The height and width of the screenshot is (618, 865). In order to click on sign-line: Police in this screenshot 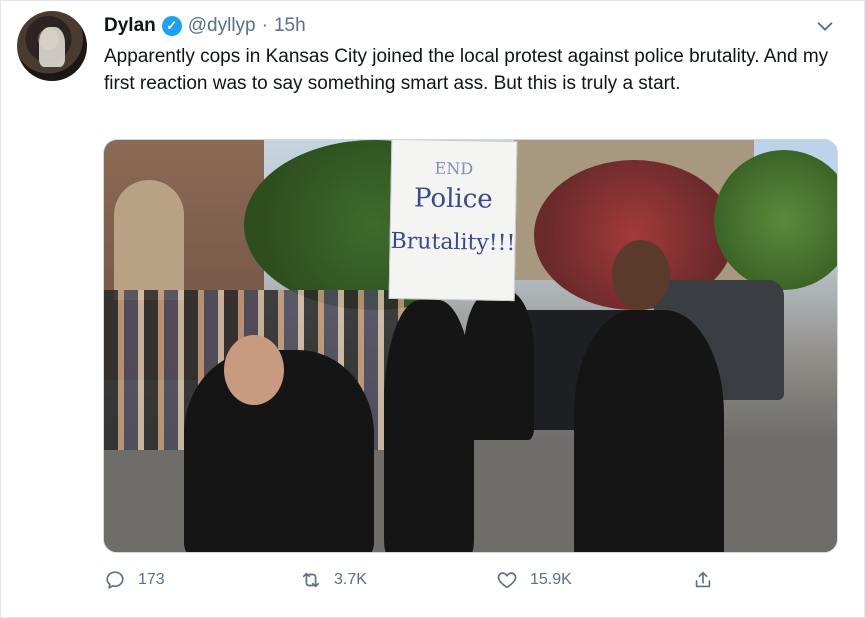, I will do `click(453, 199)`.